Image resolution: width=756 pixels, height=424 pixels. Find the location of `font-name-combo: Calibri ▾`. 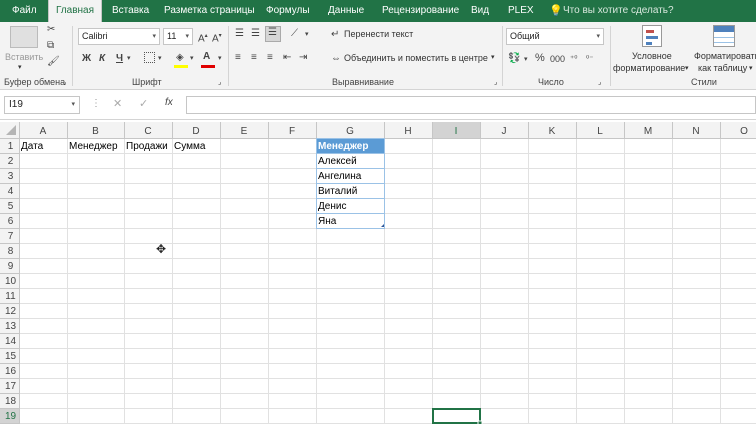

font-name-combo: Calibri ▾ is located at coordinates (119, 36).